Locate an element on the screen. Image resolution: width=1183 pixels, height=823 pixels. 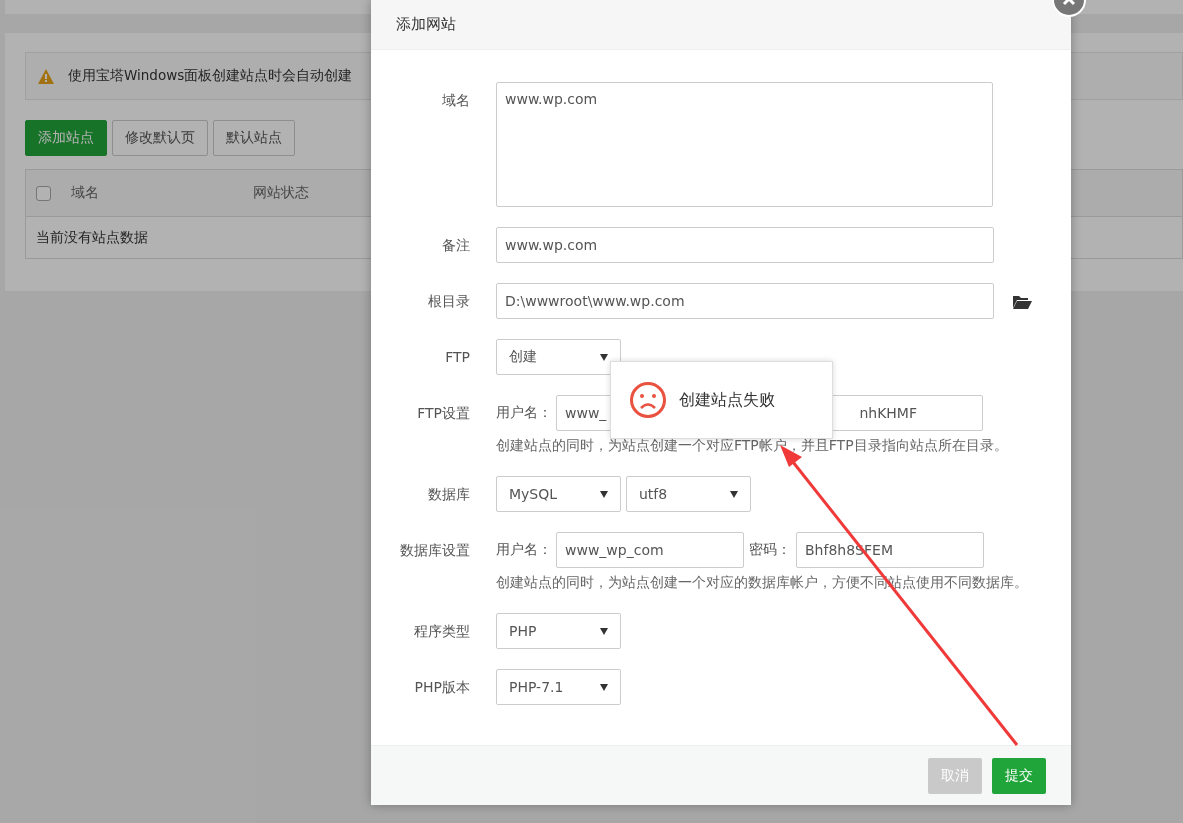
warning-icon is located at coordinates (46, 76).